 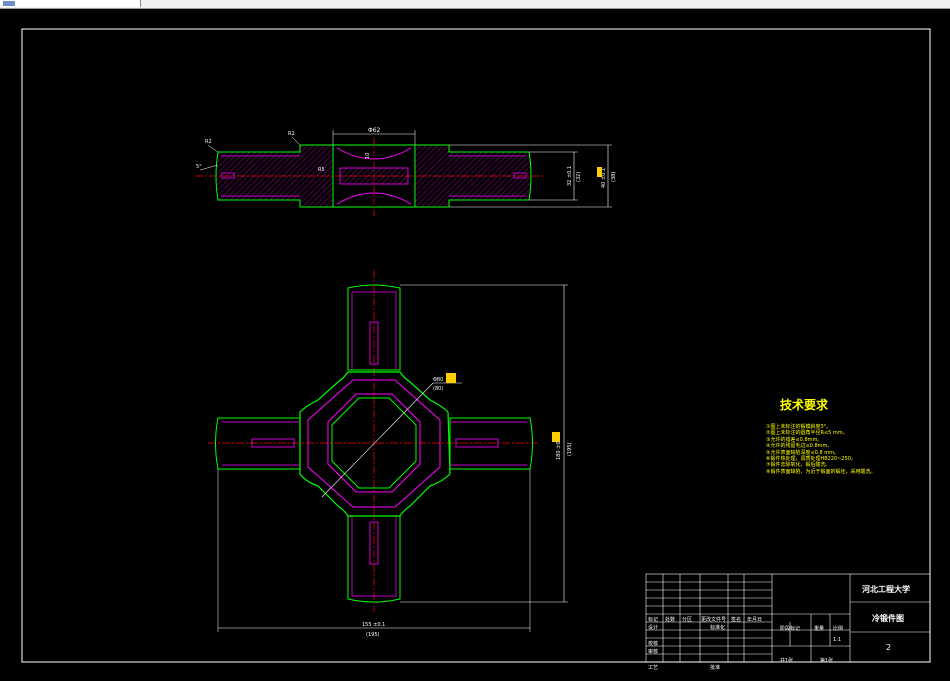 What do you see at coordinates (670, 620) in the screenshot?
I see `header-count: 处数` at bounding box center [670, 620].